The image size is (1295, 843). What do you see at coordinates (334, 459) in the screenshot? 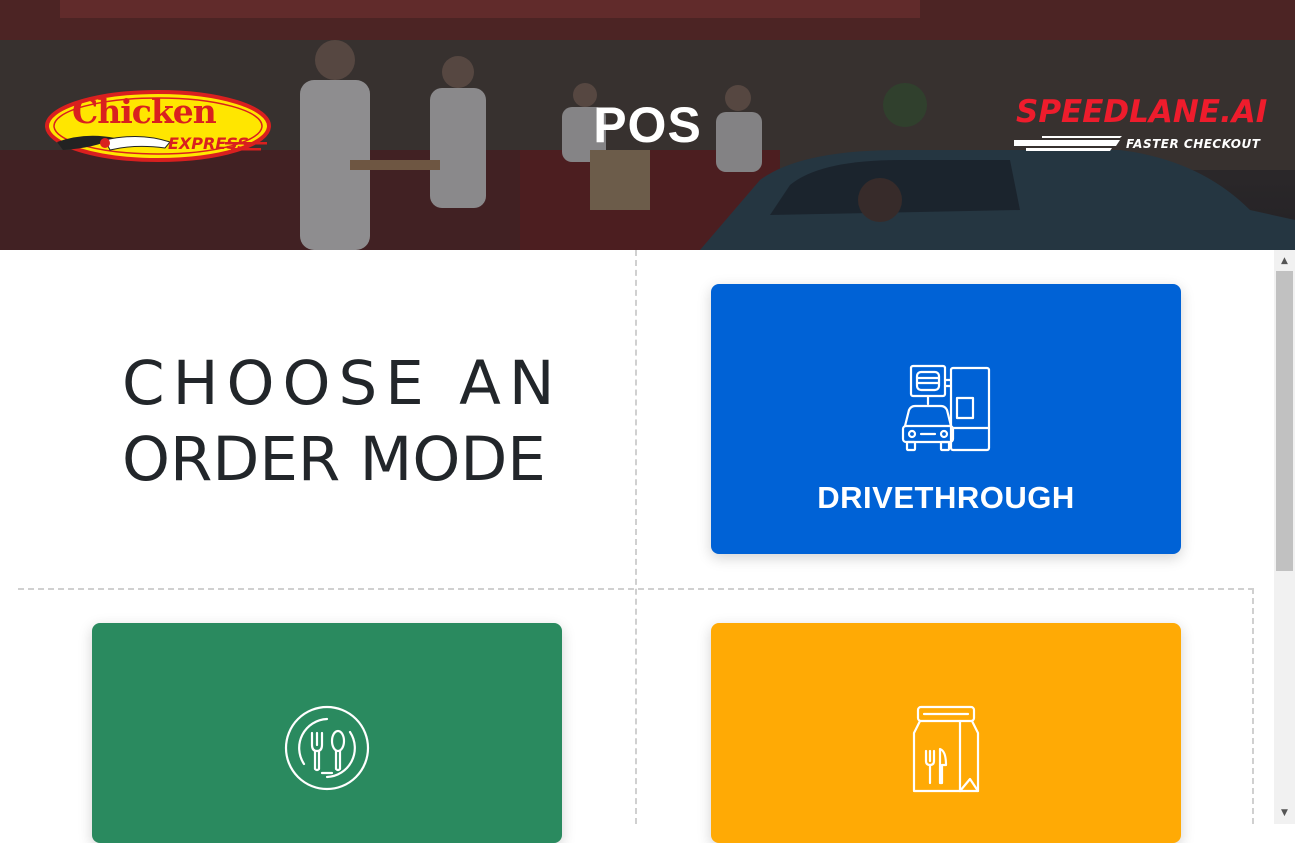
I see `heading-line-2: ORDER MODE` at bounding box center [334, 459].